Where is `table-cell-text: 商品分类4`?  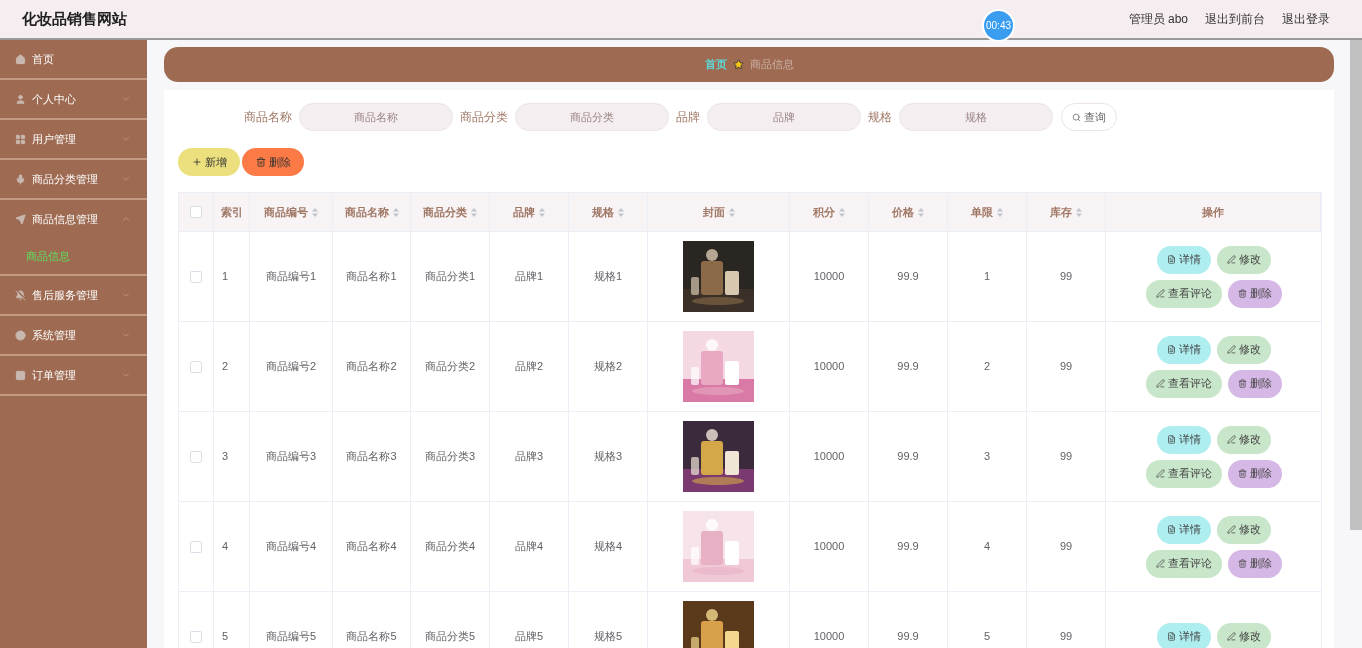 table-cell-text: 商品分类4 is located at coordinates (450, 547).